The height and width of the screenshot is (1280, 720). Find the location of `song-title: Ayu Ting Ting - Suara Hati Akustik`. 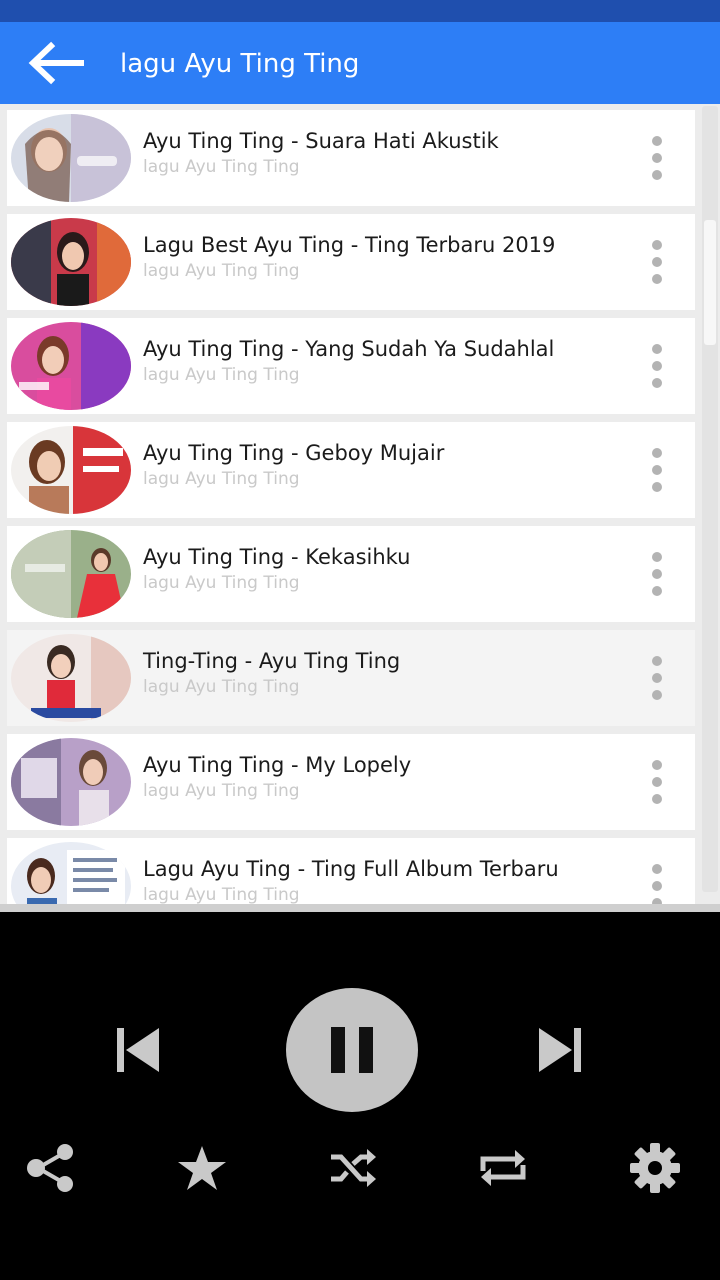

song-title: Ayu Ting Ting - Suara Hati Akustik is located at coordinates (321, 141).